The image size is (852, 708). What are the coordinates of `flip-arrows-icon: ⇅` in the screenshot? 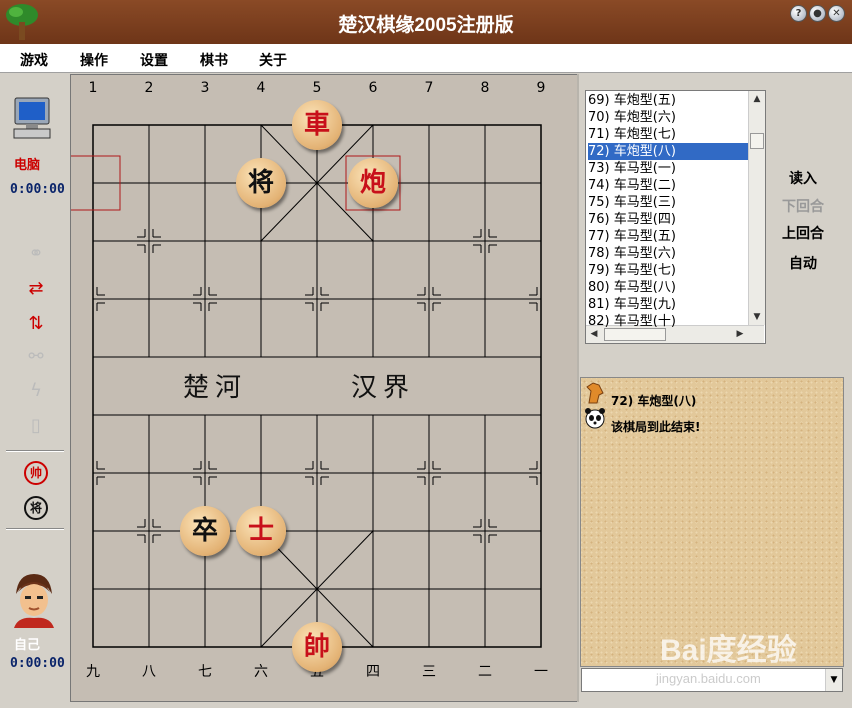 It's located at (36, 324).